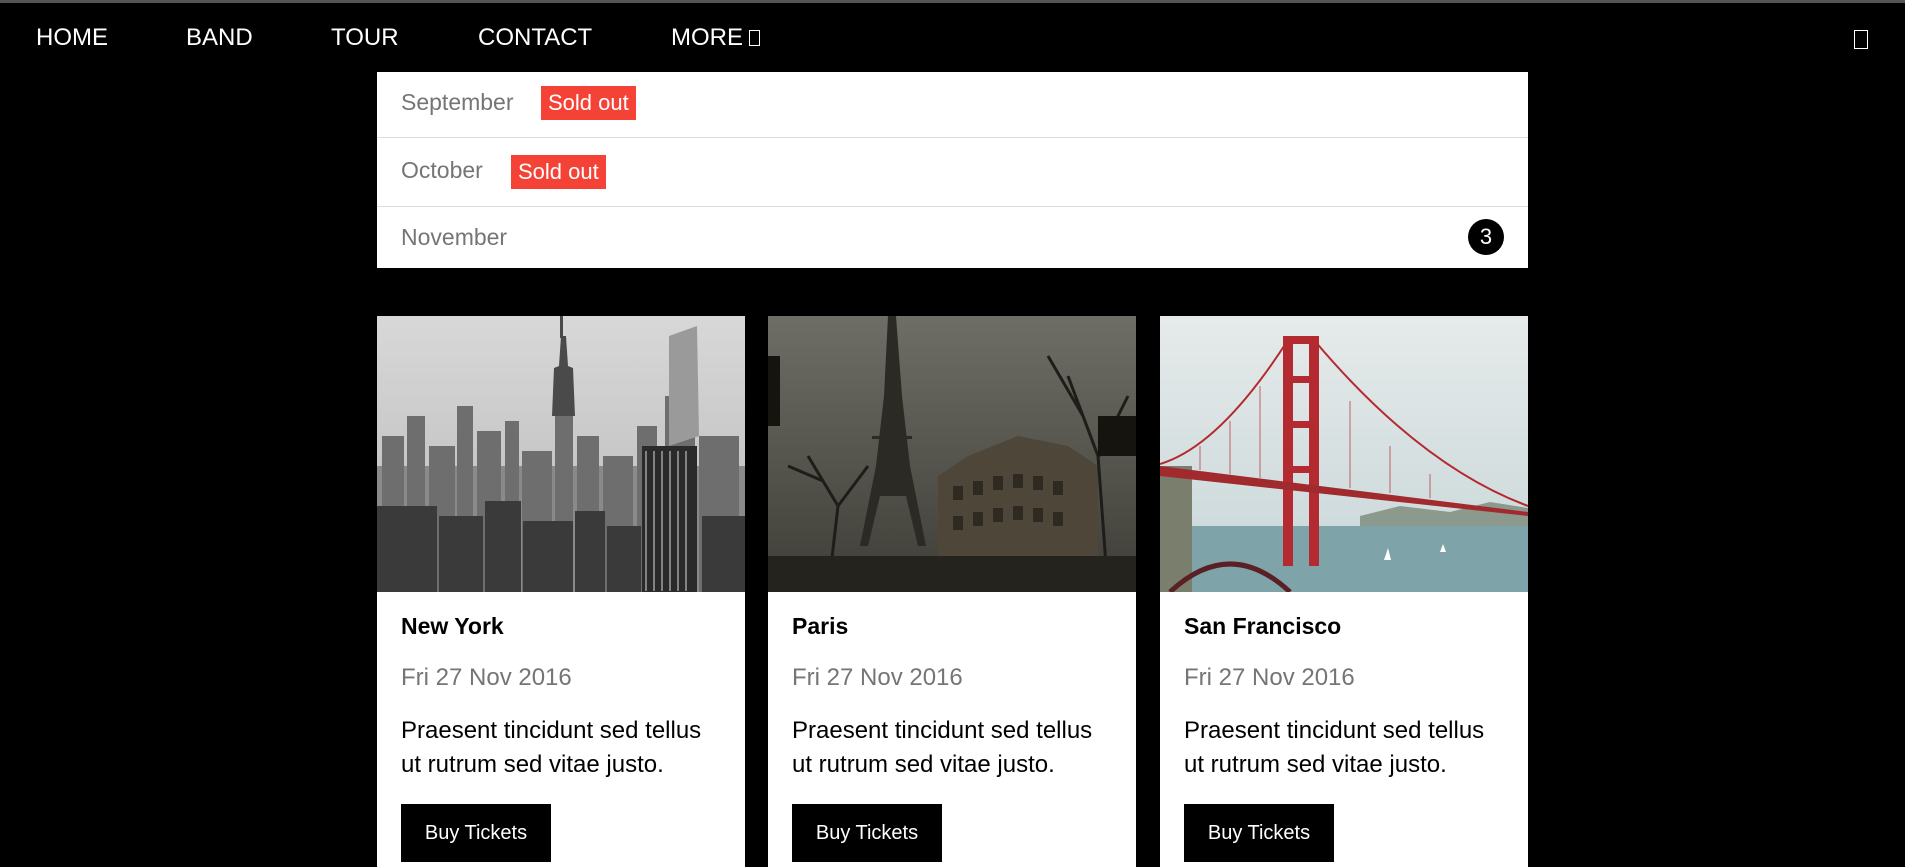  I want to click on nav-more: MORE, so click(715, 37).